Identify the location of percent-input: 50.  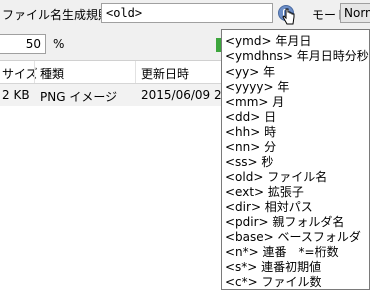
(23, 44).